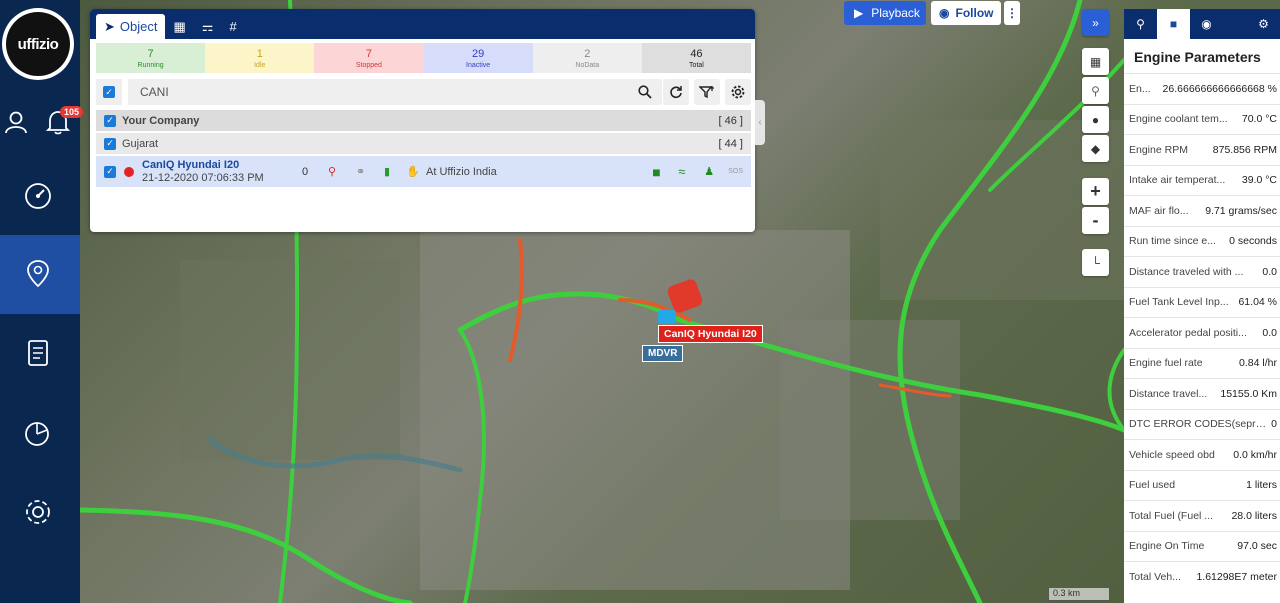 This screenshot has width=1280, height=603. What do you see at coordinates (663, 353) in the screenshot?
I see `mdvr-map-label: MDVR` at bounding box center [663, 353].